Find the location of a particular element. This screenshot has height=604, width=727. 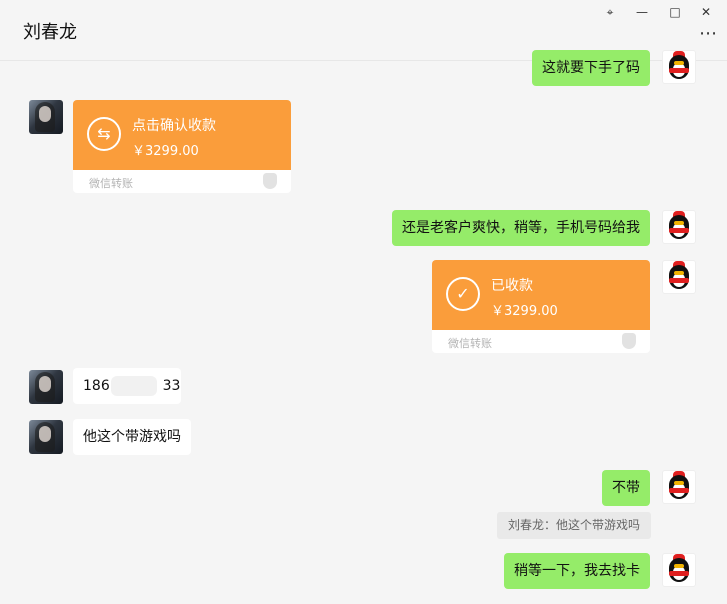

maximize-icon: □ is located at coordinates (675, 12).